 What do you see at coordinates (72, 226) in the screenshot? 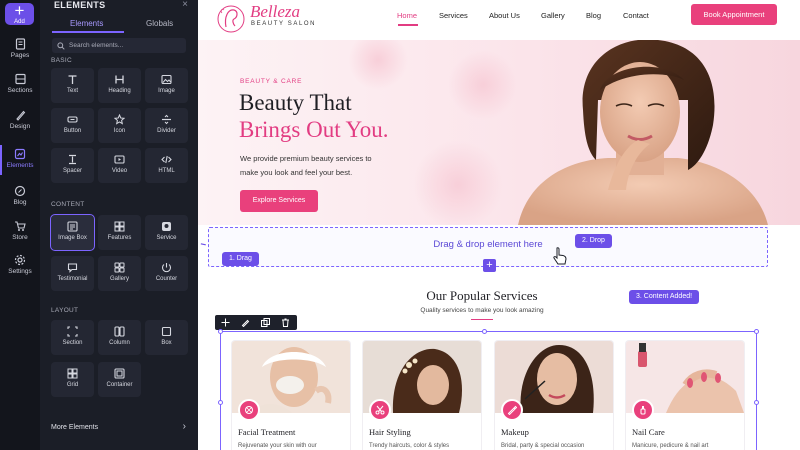
I see `image-box-icon` at bounding box center [72, 226].